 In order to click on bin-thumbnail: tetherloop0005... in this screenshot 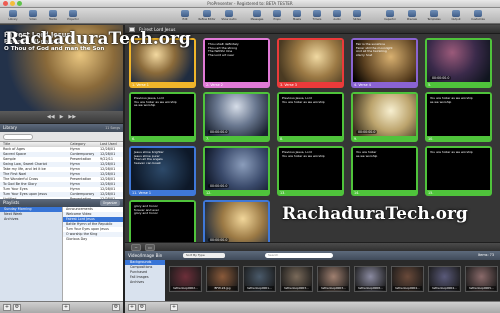, I will do `click(481, 279)`.